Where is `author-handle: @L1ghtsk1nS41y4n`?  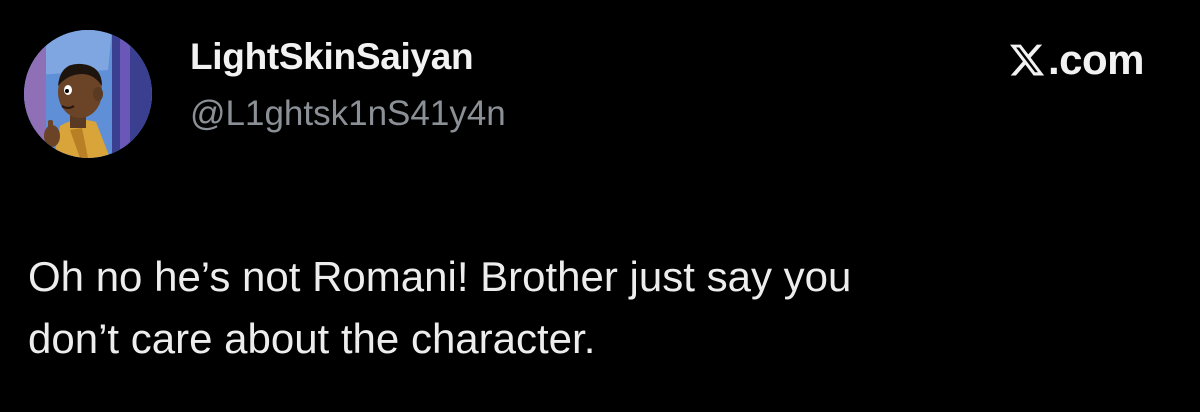
author-handle: @L1ghtsk1nS41y4n is located at coordinates (348, 114).